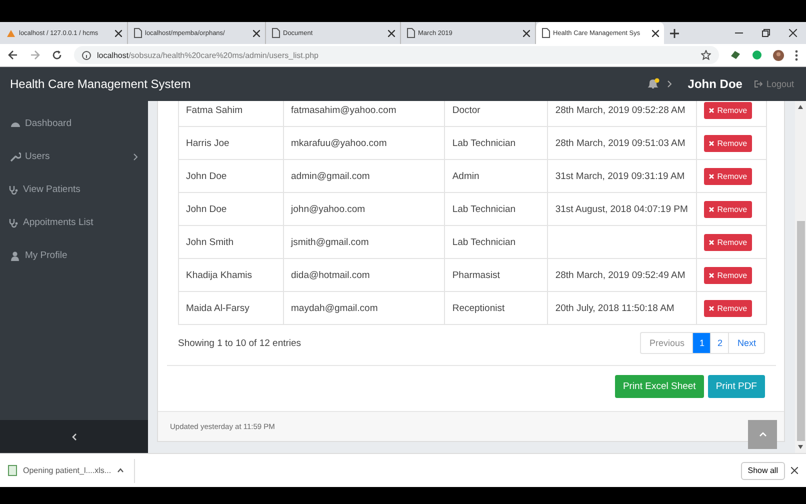 The height and width of the screenshot is (504, 806). I want to click on scroll-up-icon, so click(800, 107).